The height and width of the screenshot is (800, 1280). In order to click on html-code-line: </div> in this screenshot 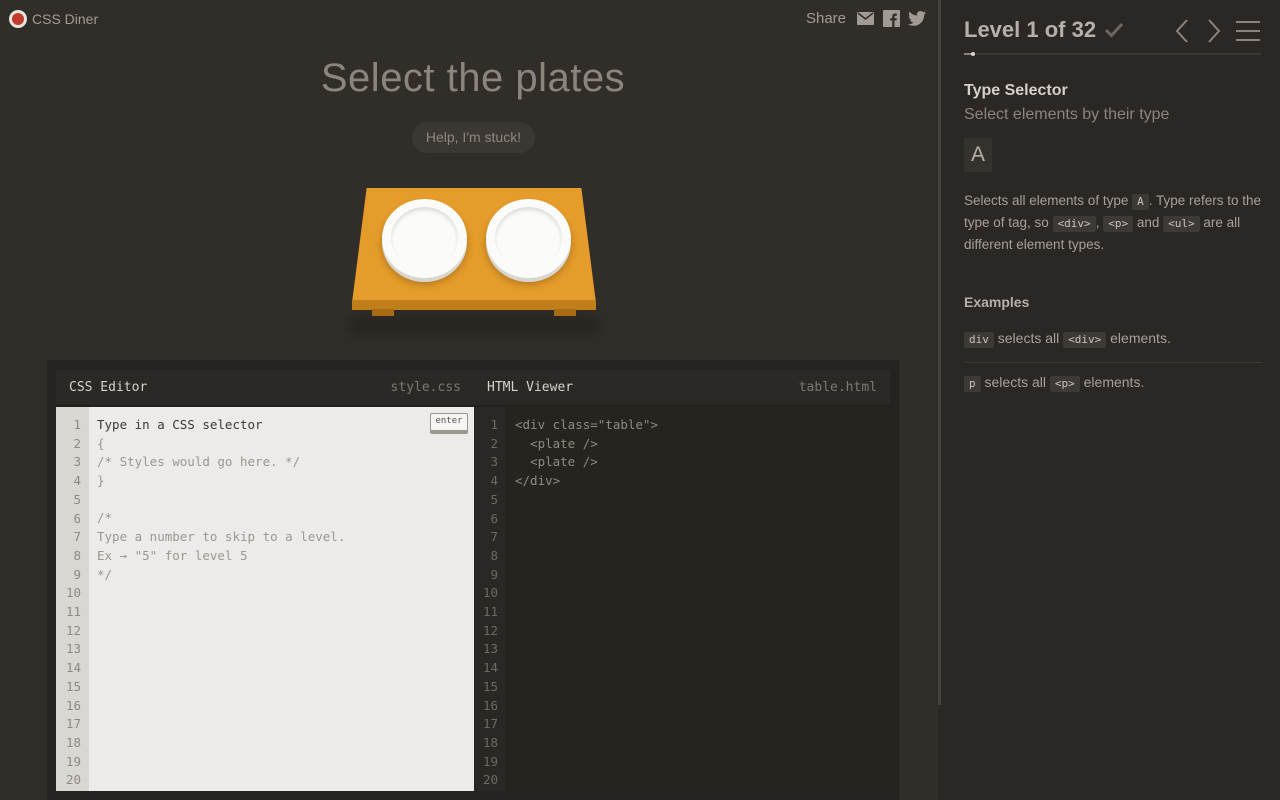, I will do `click(698, 481)`.